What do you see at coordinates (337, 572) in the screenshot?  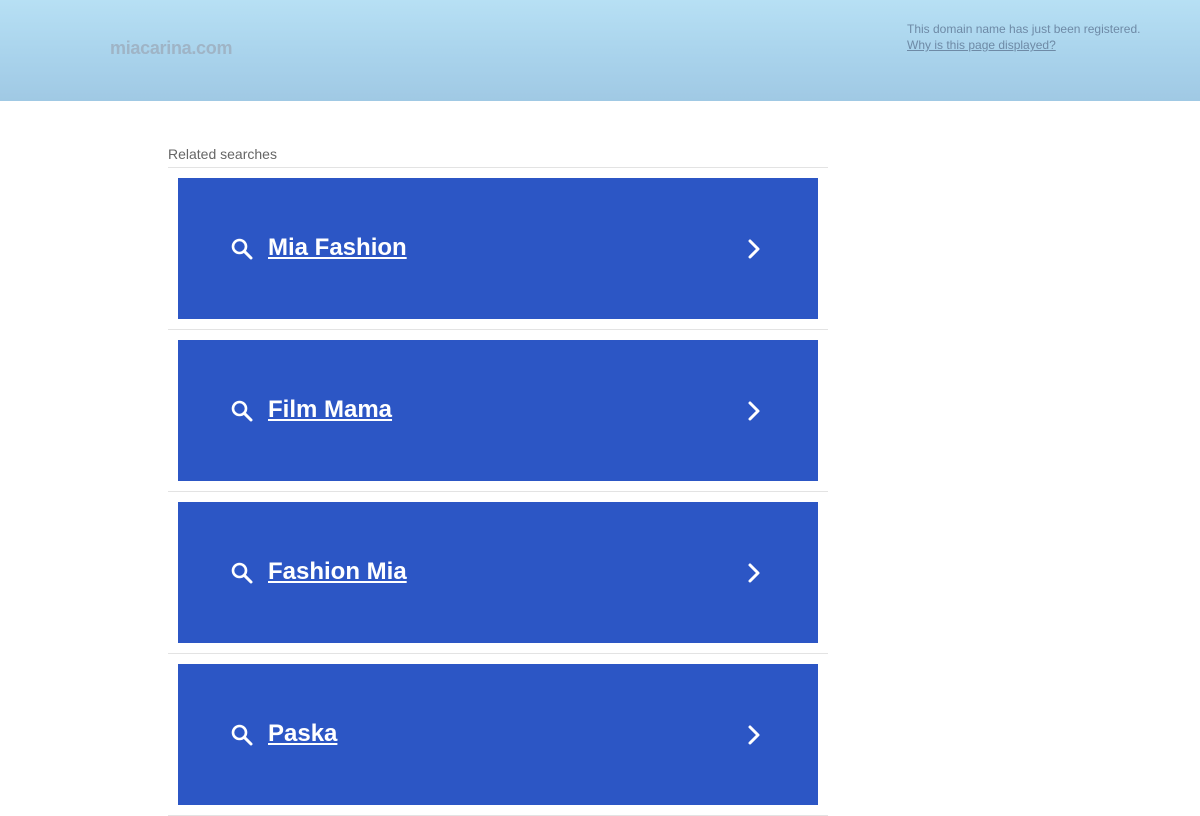 I see `related-search-label: Fashion Mia` at bounding box center [337, 572].